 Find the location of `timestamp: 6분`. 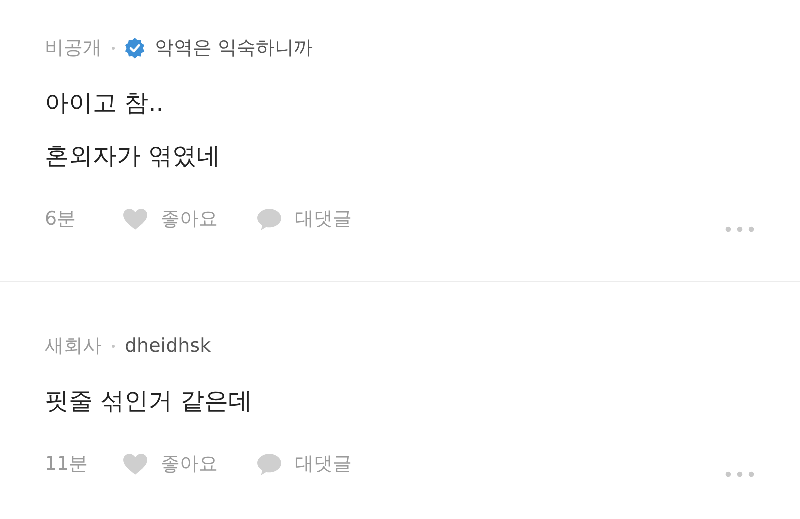

timestamp: 6분 is located at coordinates (61, 219).